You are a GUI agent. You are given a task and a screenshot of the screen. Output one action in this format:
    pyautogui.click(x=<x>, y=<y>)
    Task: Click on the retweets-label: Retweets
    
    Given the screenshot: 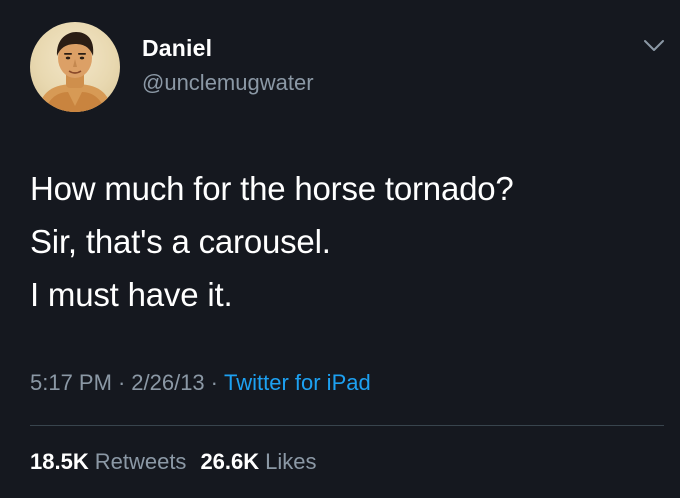 What is the action you would take?
    pyautogui.click(x=140, y=461)
    